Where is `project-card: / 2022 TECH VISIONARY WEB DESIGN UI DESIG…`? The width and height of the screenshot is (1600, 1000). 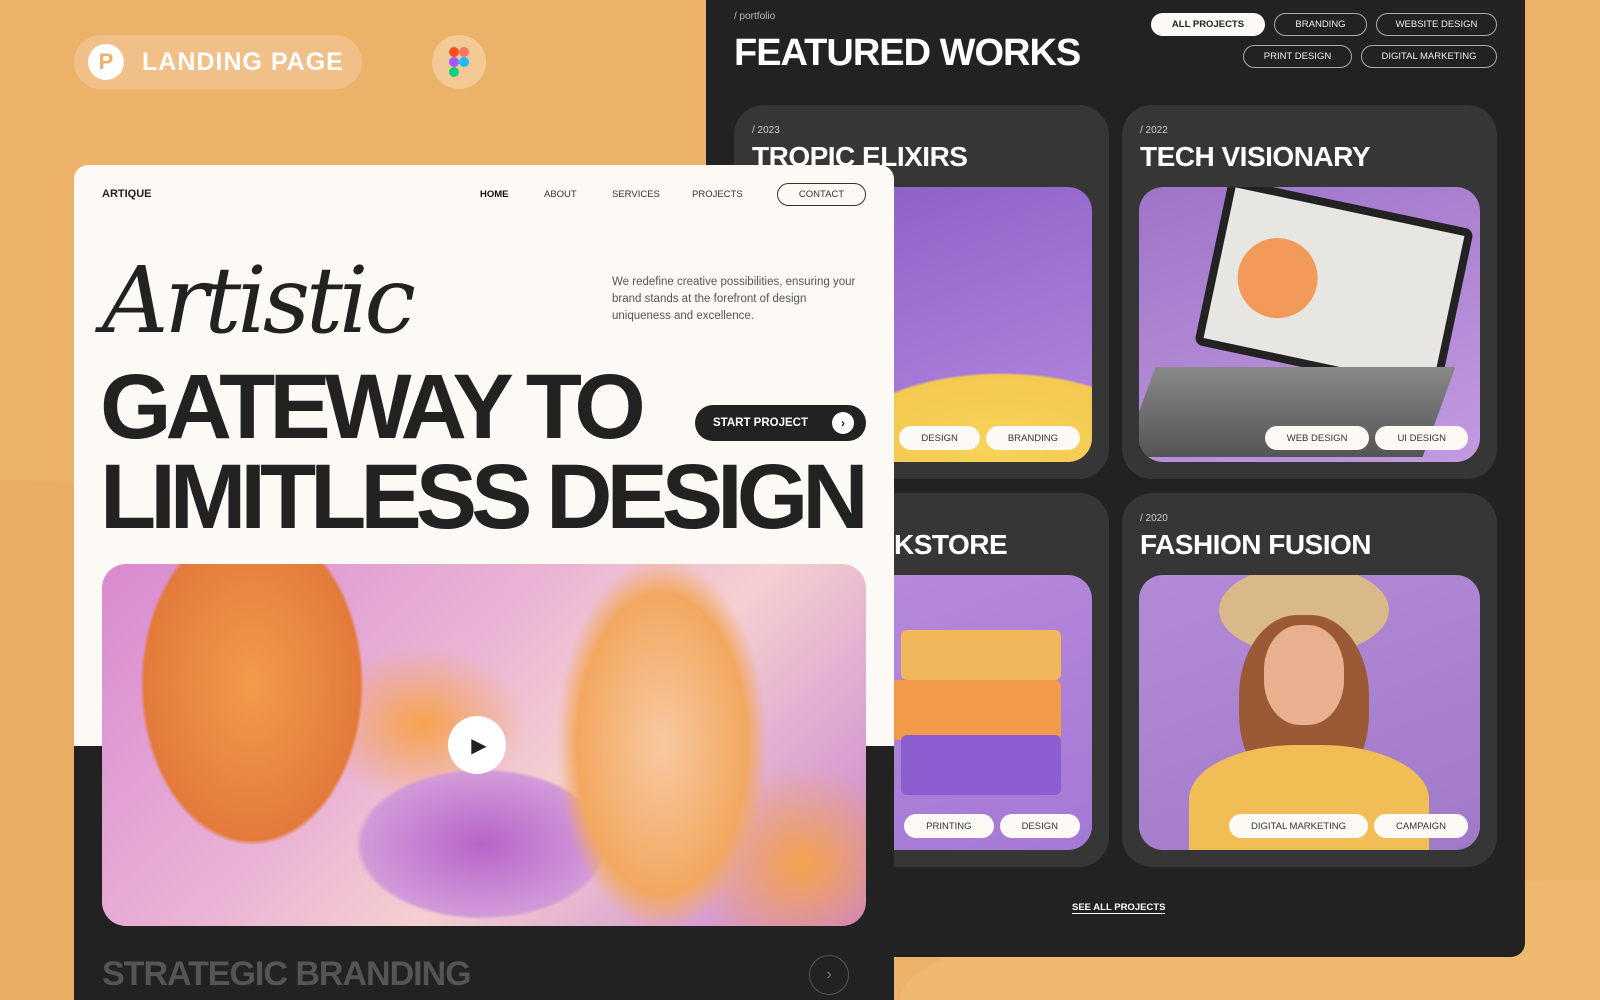
project-card: / 2022 TECH VISIONARY WEB DESIGN UI DESIG… is located at coordinates (1309, 292).